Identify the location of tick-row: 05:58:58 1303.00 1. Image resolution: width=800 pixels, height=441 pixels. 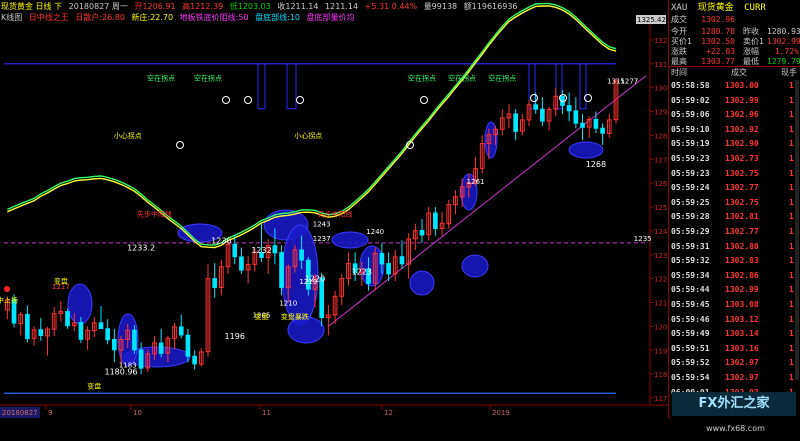
(735, 86).